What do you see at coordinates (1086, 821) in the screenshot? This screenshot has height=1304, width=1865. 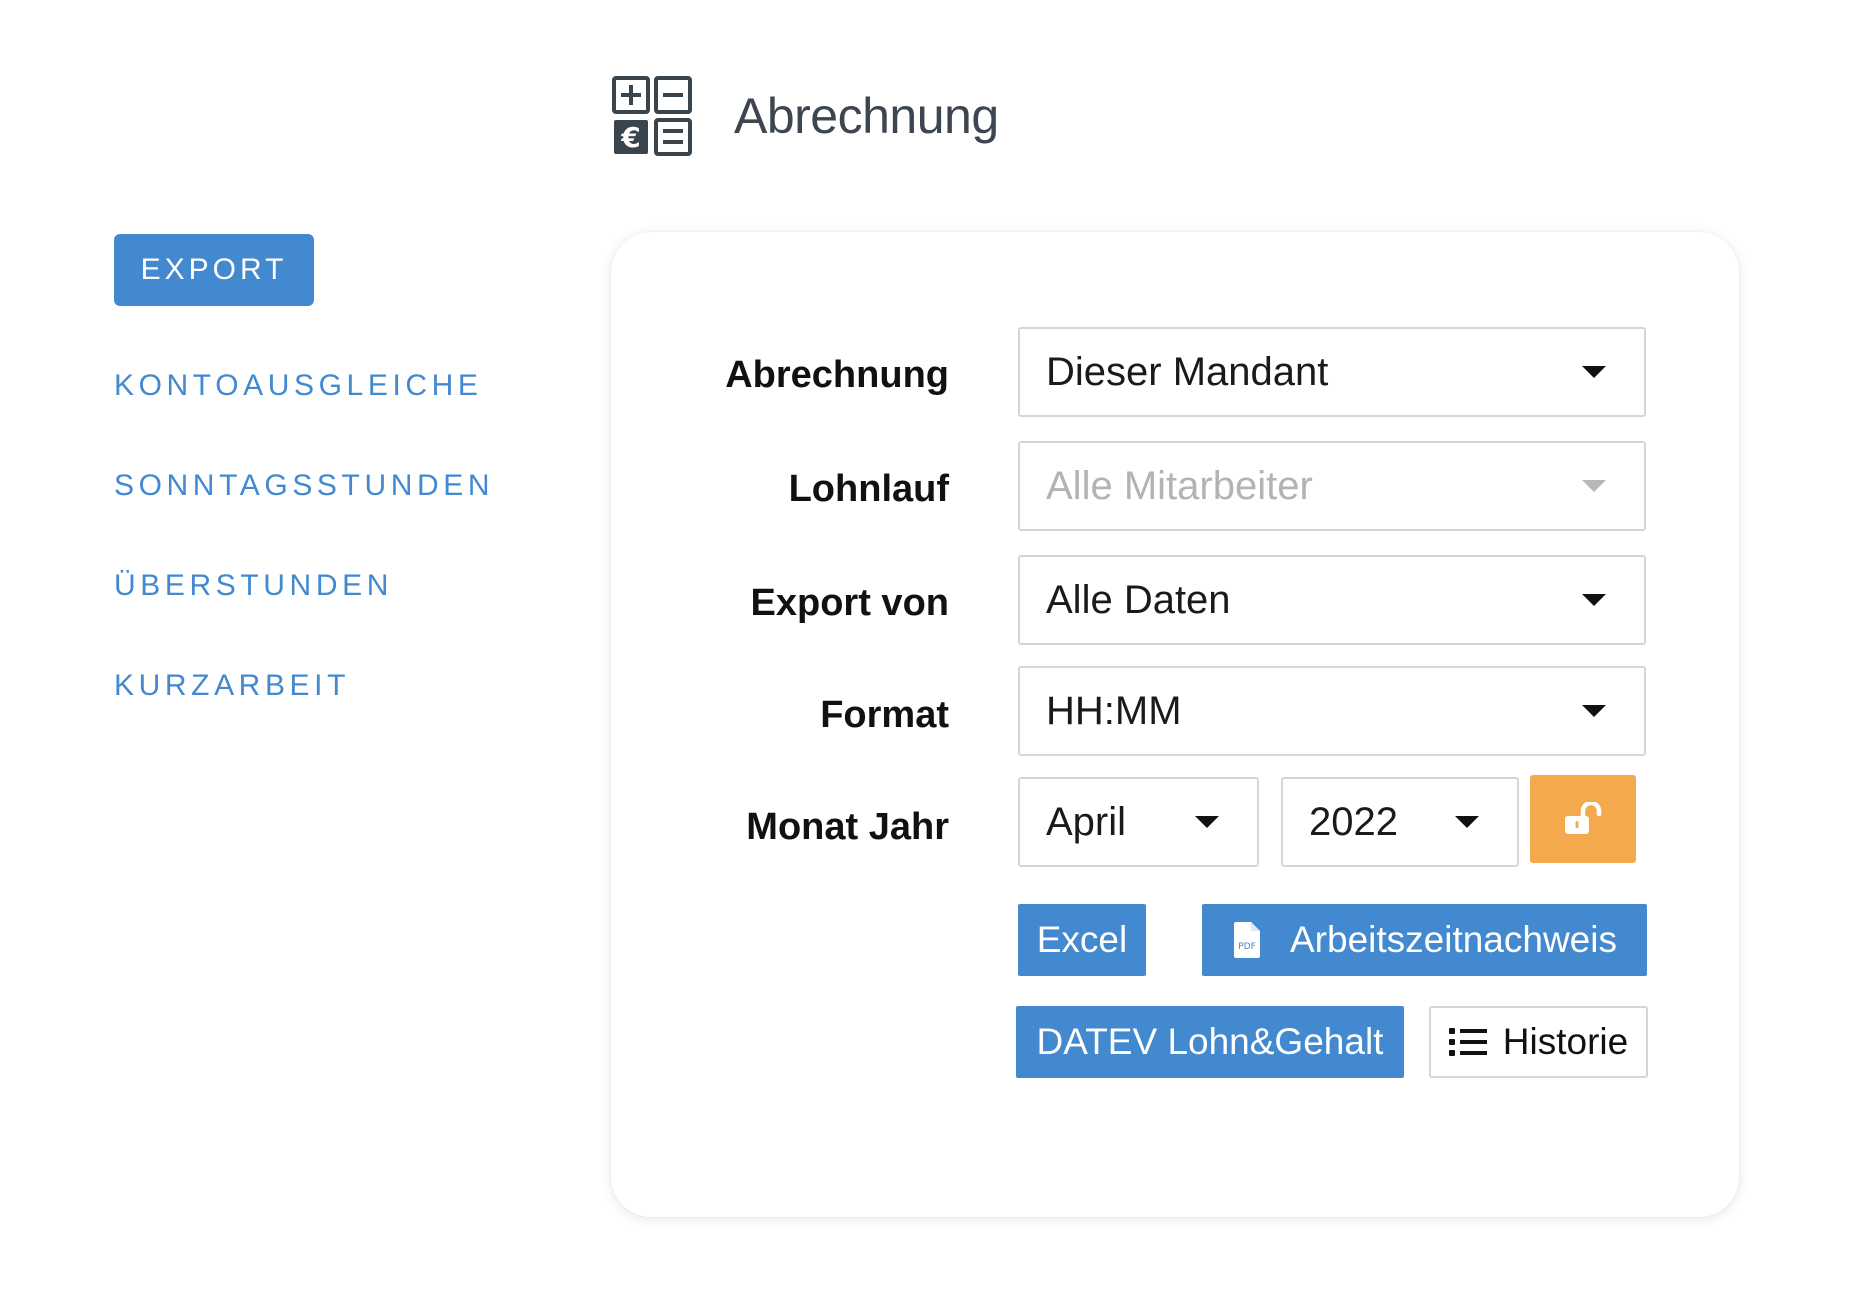 I see `month-value: April` at bounding box center [1086, 821].